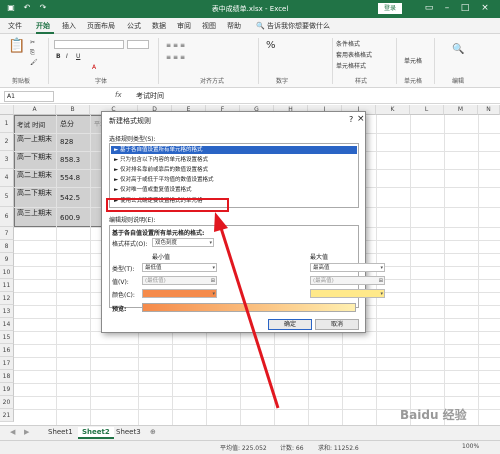 This screenshot has height=454, width=500. Describe the element at coordinates (433, 415) in the screenshot. I see `watermark: Baidu 经验` at that location.